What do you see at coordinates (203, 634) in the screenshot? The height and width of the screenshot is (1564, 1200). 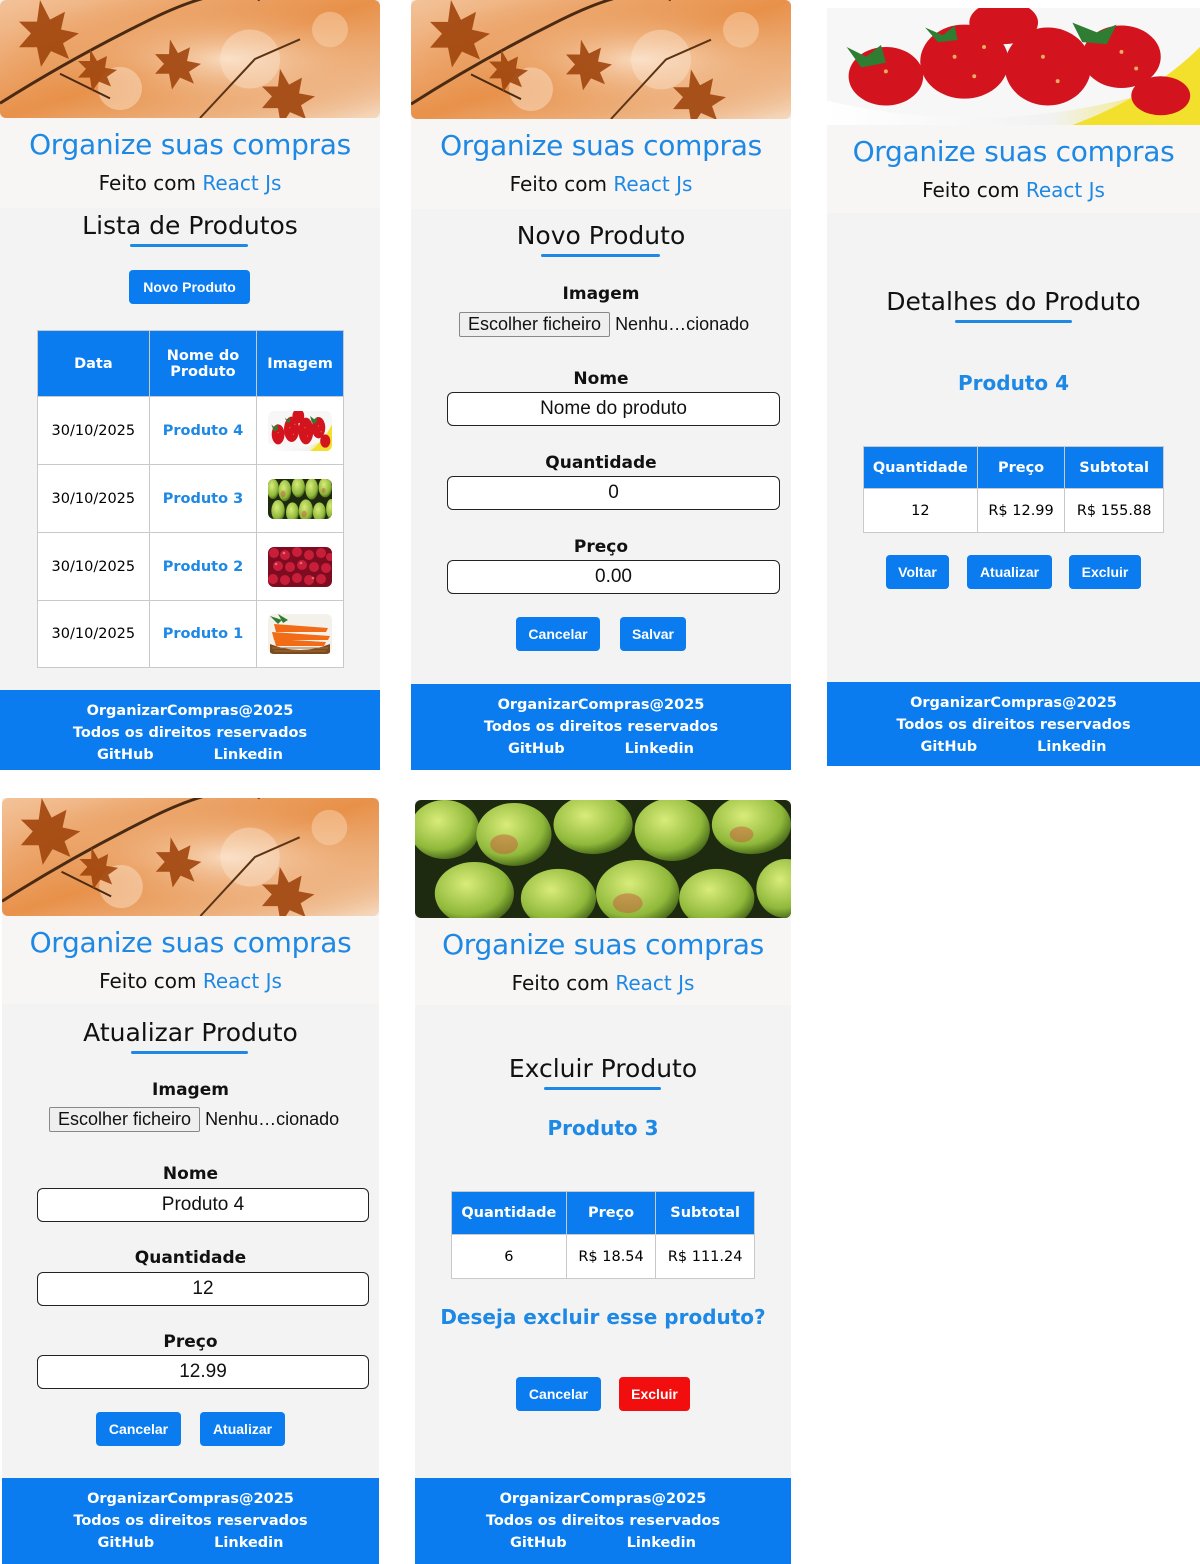 I see `product-link: Produto 1` at bounding box center [203, 634].